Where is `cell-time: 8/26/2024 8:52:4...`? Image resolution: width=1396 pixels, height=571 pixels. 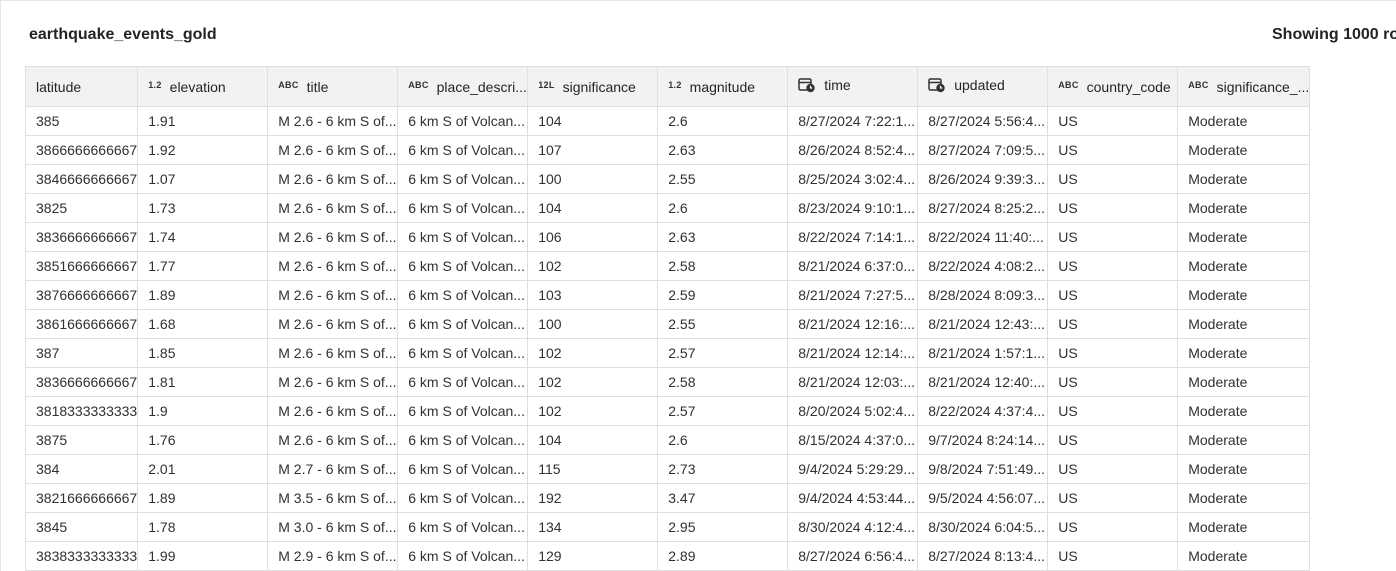 cell-time: 8/26/2024 8:52:4... is located at coordinates (853, 150).